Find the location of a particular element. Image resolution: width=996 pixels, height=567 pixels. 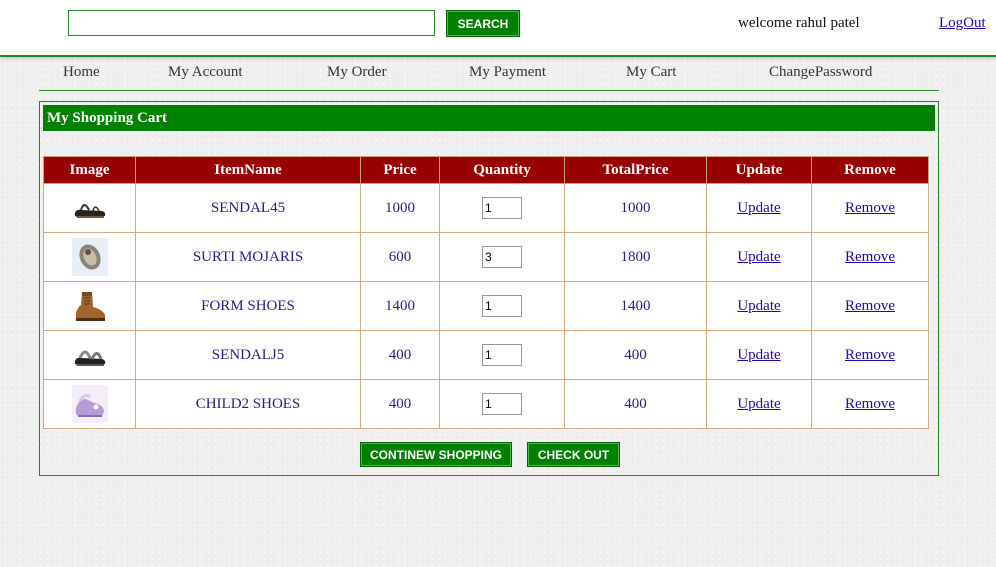

nav-my-order: My Order is located at coordinates (357, 72).